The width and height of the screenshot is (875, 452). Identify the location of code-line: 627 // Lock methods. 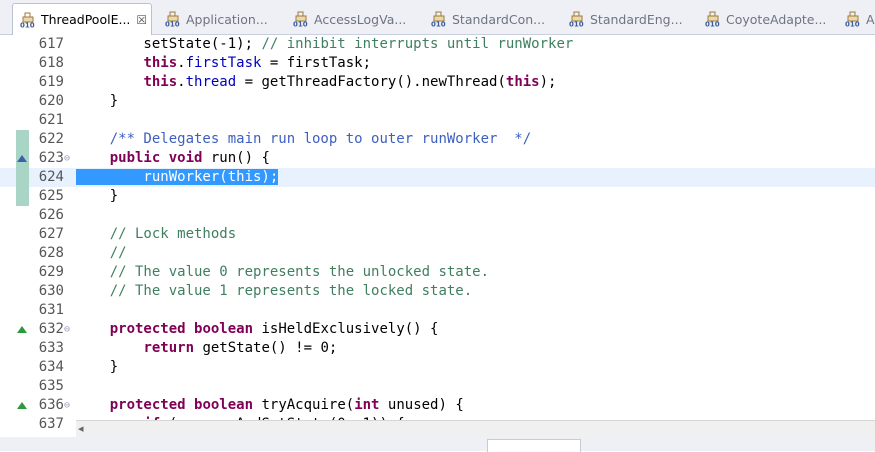
(437, 234).